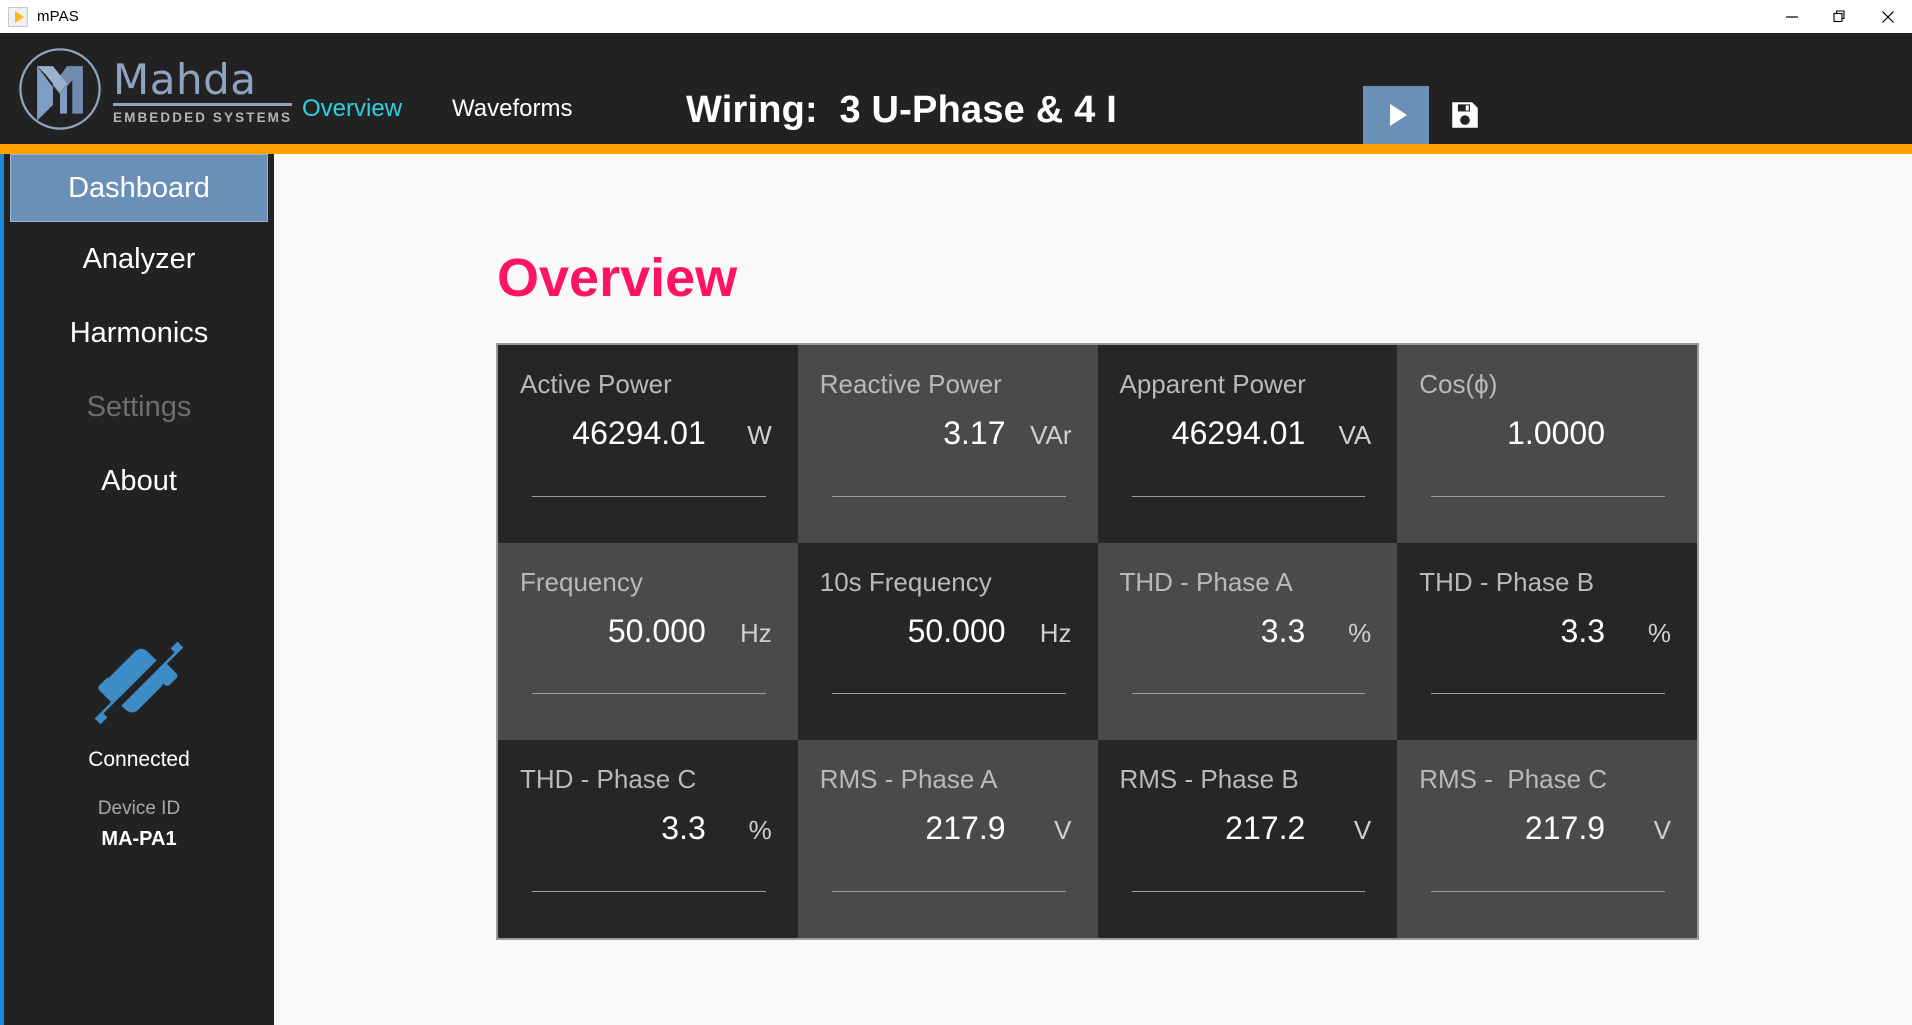 This screenshot has height=1025, width=1912. Describe the element at coordinates (974, 433) in the screenshot. I see `card-value: 3.17` at that location.